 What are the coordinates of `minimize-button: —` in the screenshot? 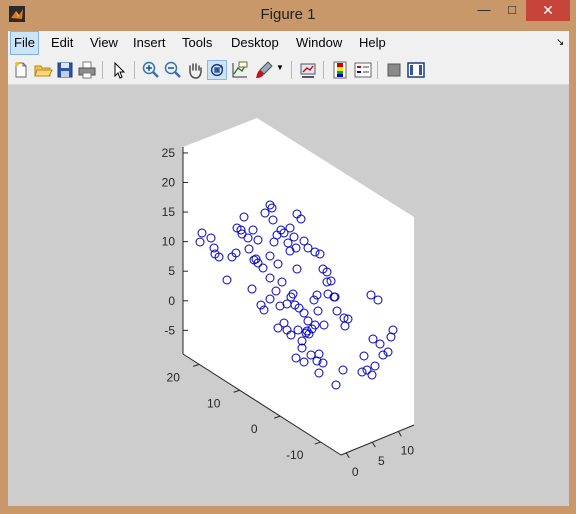 It's located at (484, 10).